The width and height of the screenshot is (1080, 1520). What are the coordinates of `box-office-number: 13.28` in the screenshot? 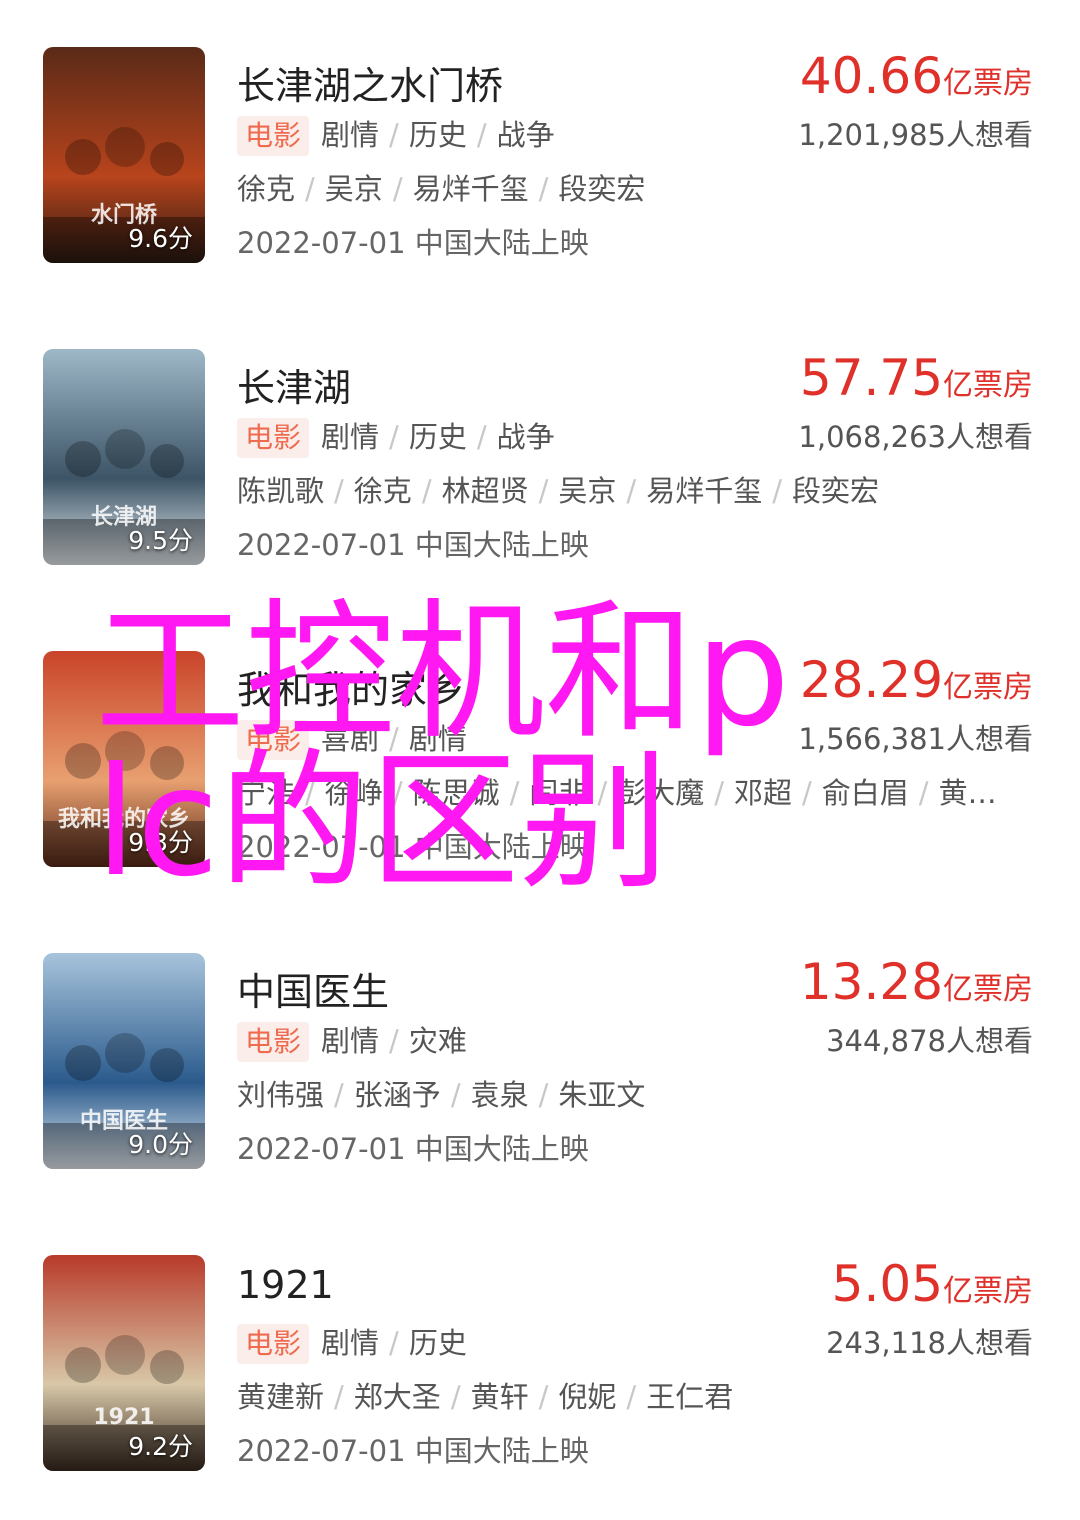 It's located at (871, 982).